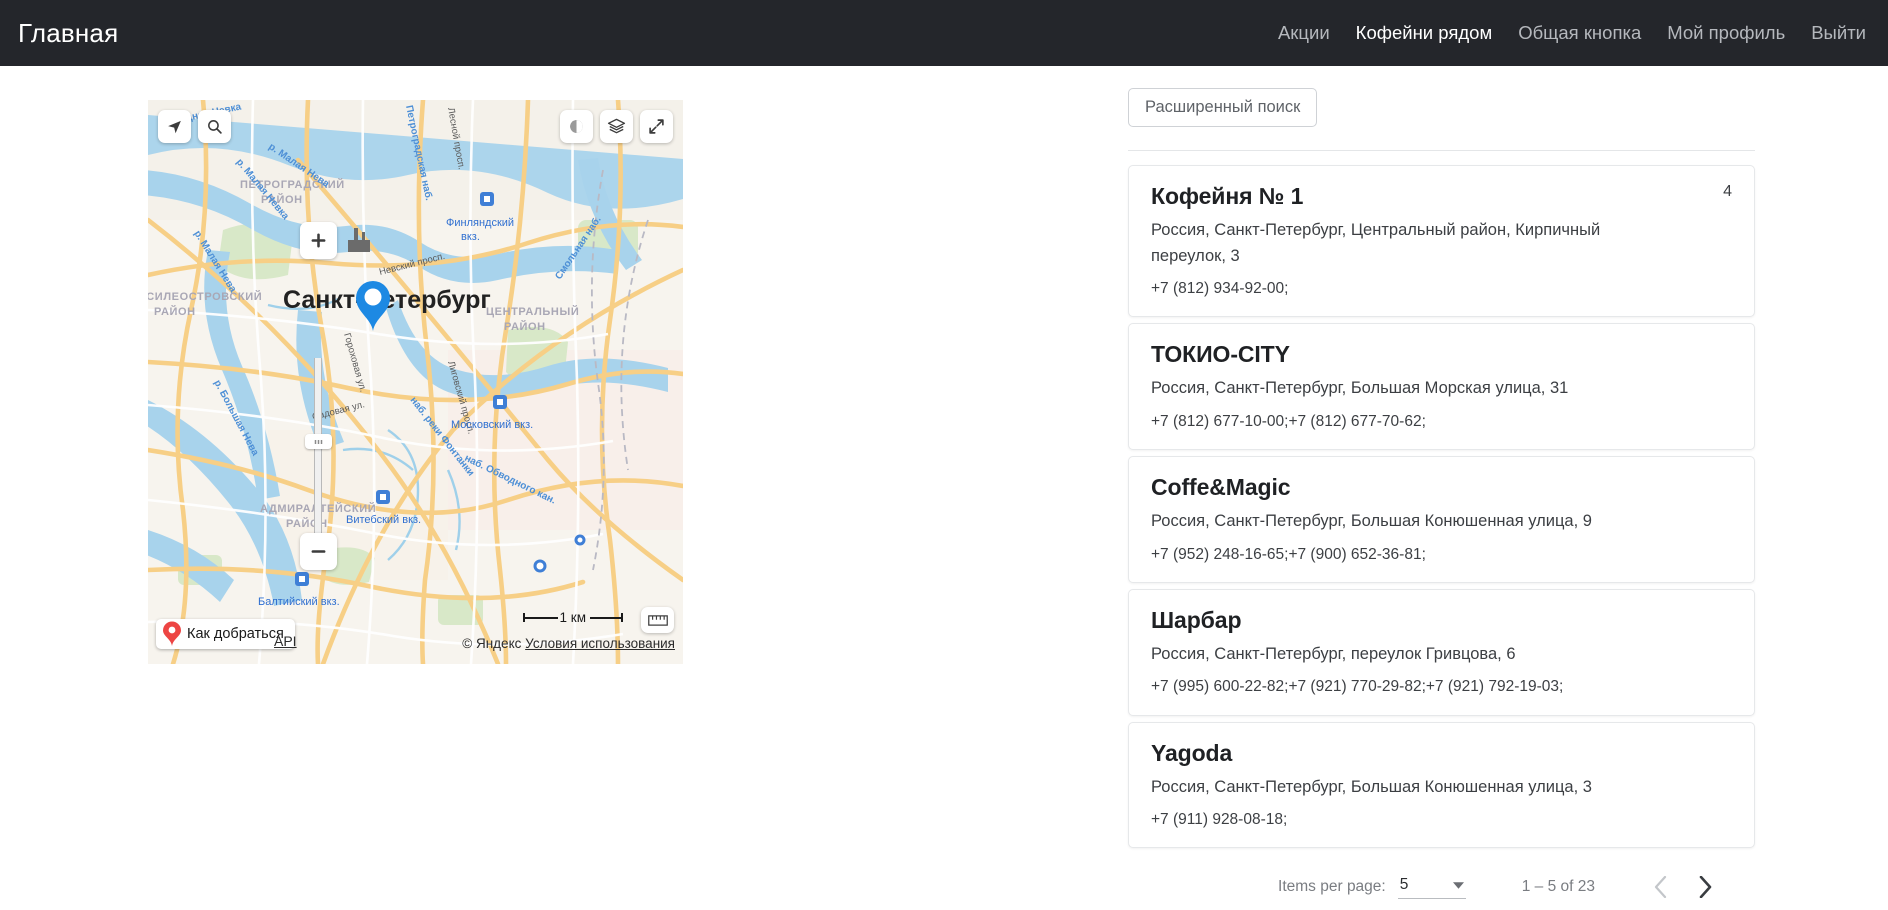  I want to click on previous-page-button, so click(1661, 887).